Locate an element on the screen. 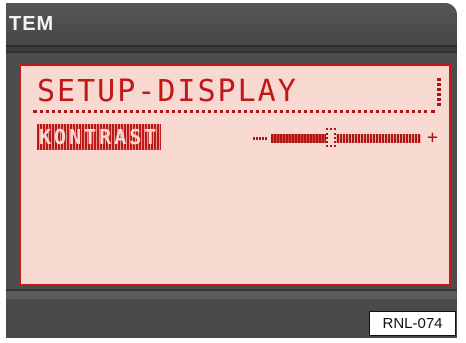 The width and height of the screenshot is (466, 343). title-underline is located at coordinates (234, 111).